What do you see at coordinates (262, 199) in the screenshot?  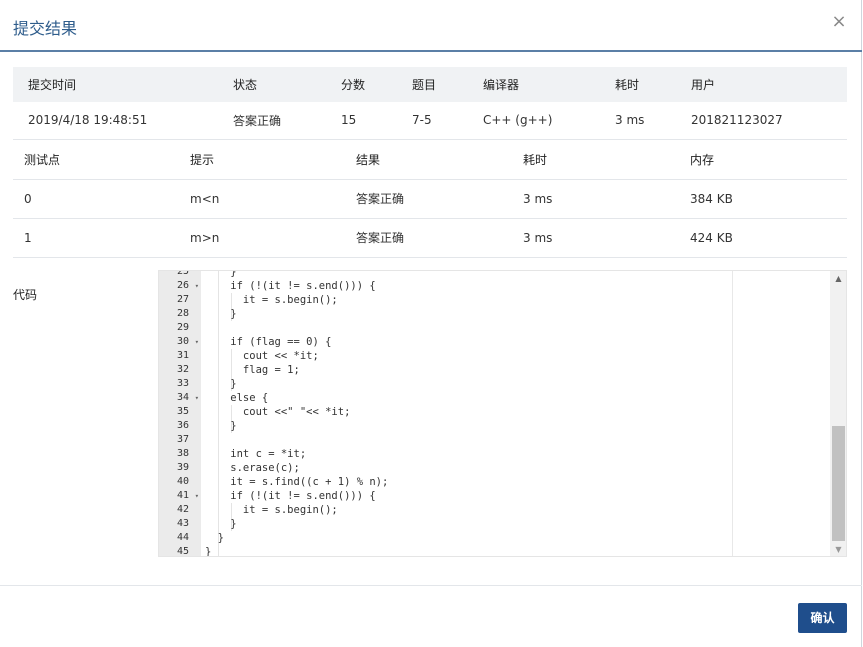 I see `test-hint: m<n` at bounding box center [262, 199].